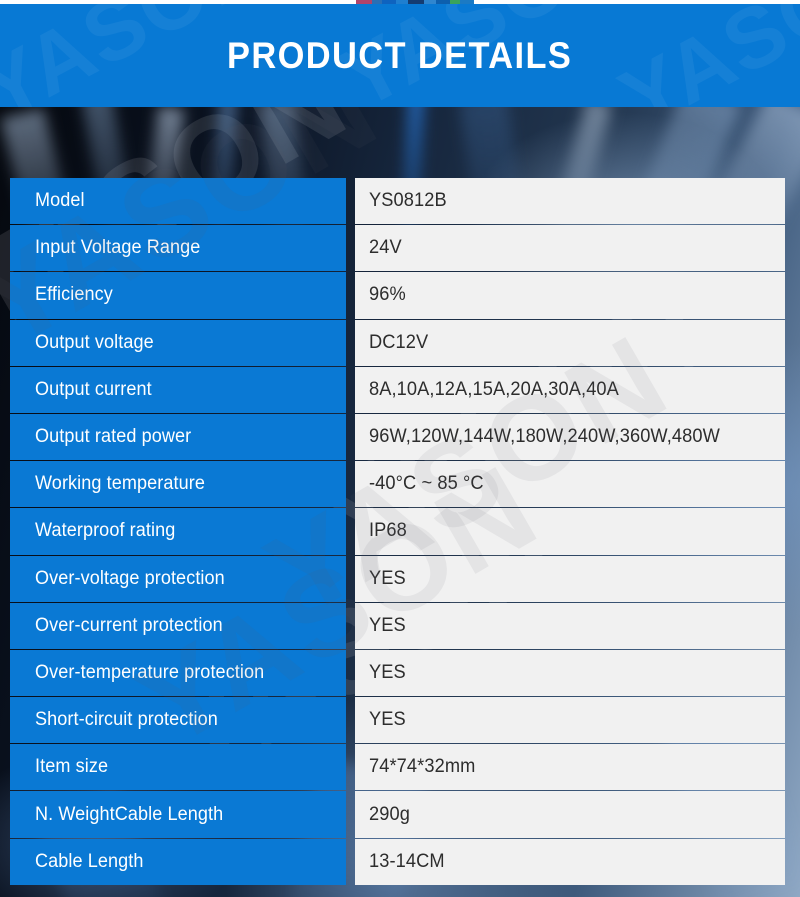  Describe the element at coordinates (407, 861) in the screenshot. I see `spec-value-text: 13-14CM` at that location.